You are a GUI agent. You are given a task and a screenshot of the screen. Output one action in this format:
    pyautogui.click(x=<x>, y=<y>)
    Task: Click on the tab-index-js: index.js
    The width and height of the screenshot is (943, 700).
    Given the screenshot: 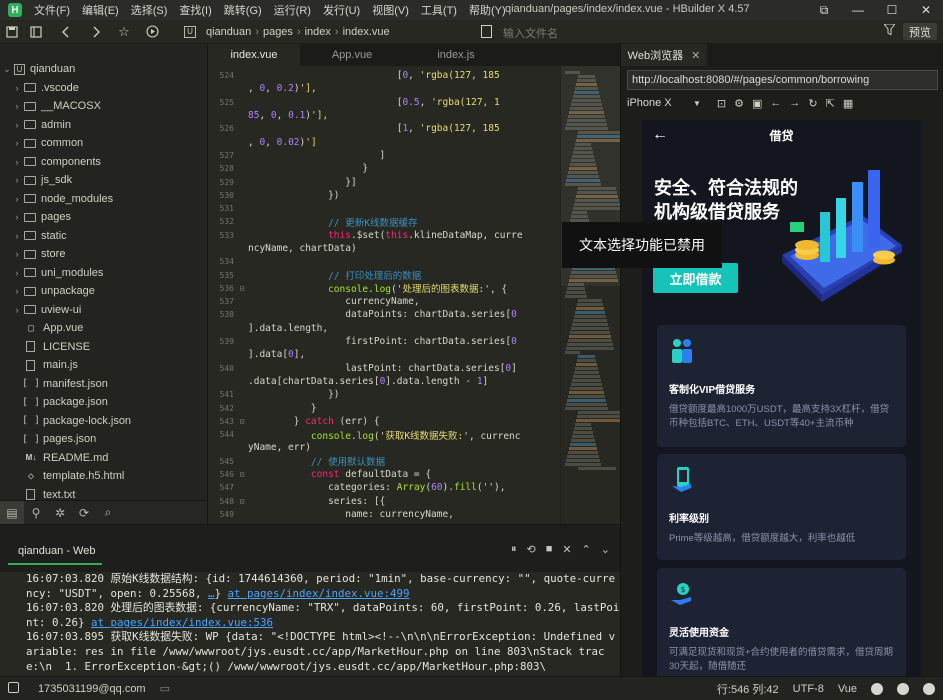 What is the action you would take?
    pyautogui.click(x=456, y=55)
    